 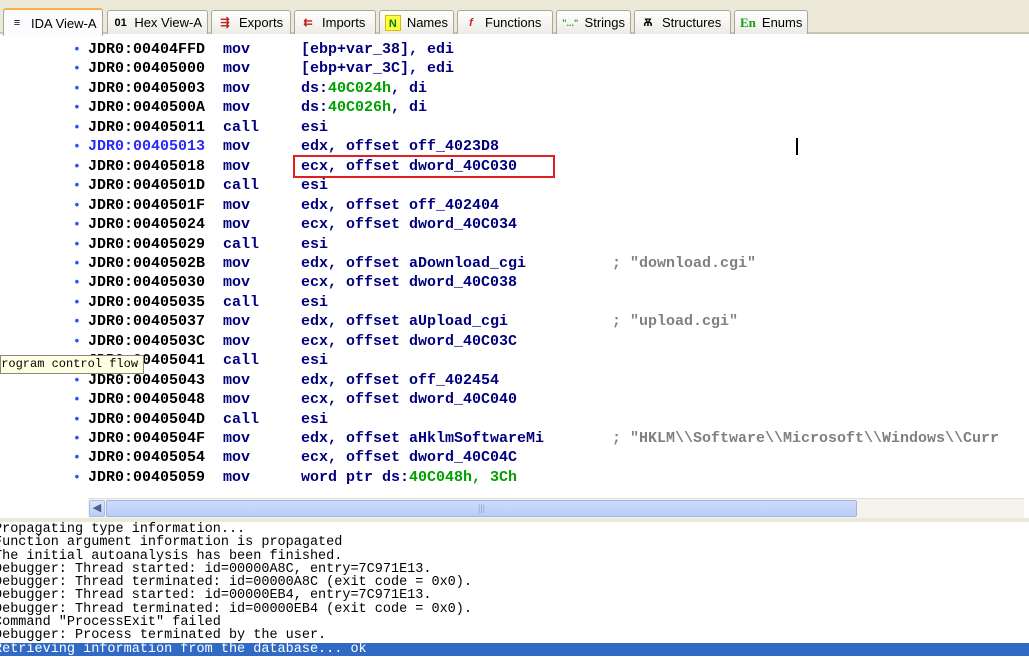 I want to click on tab-structures: Ѫ Structures, so click(x=682, y=22).